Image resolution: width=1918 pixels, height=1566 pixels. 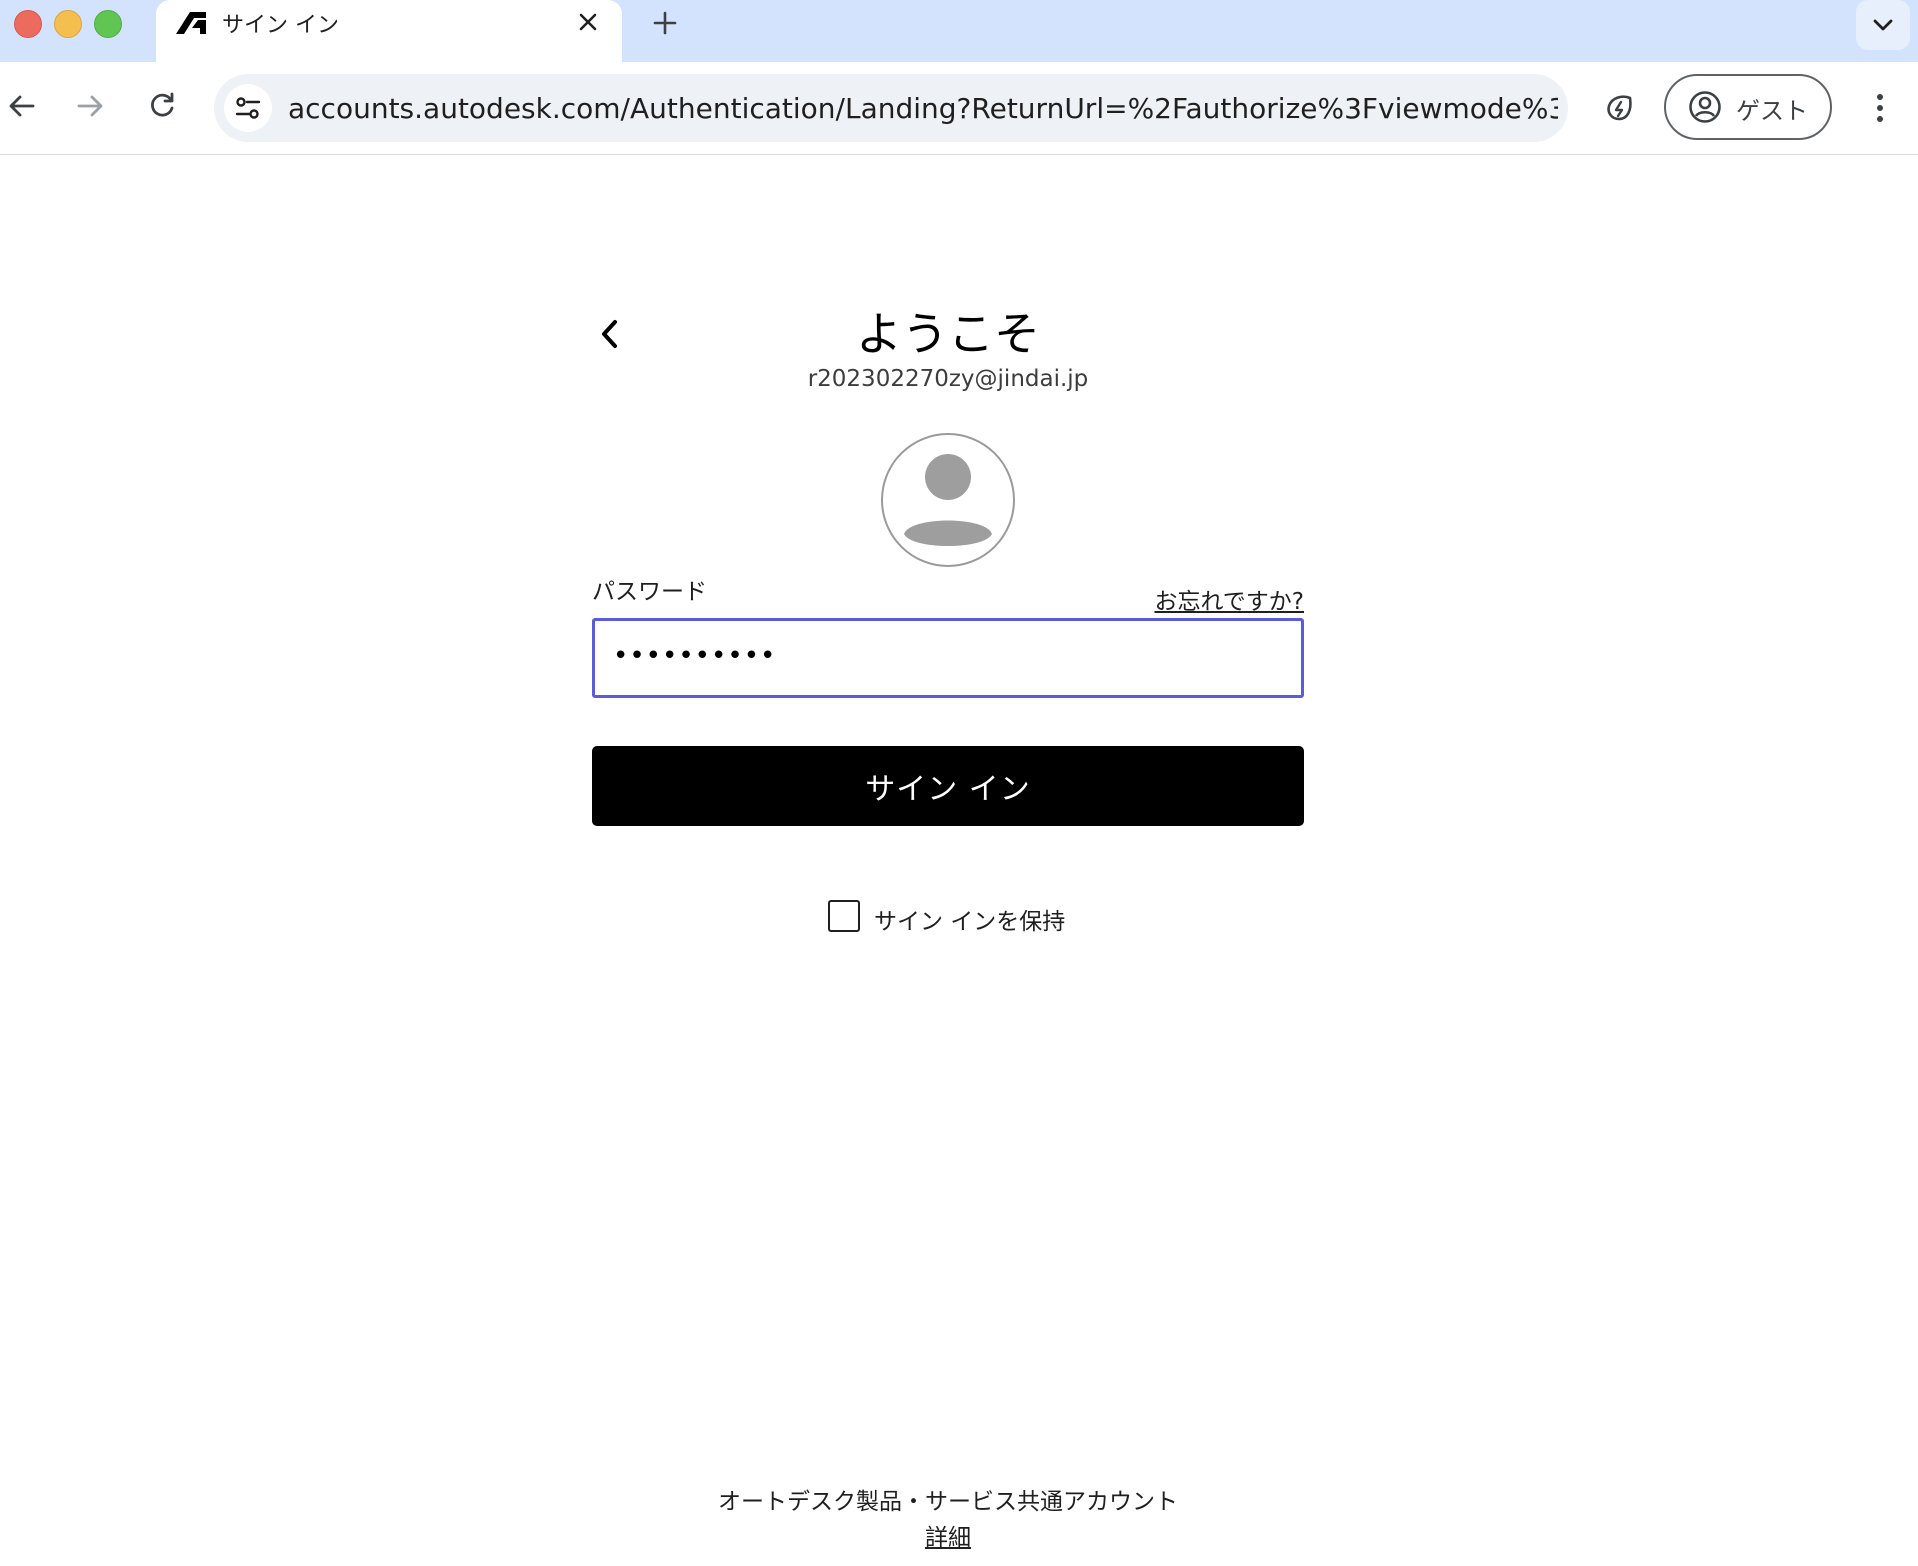 I want to click on forward-button, so click(x=90, y=106).